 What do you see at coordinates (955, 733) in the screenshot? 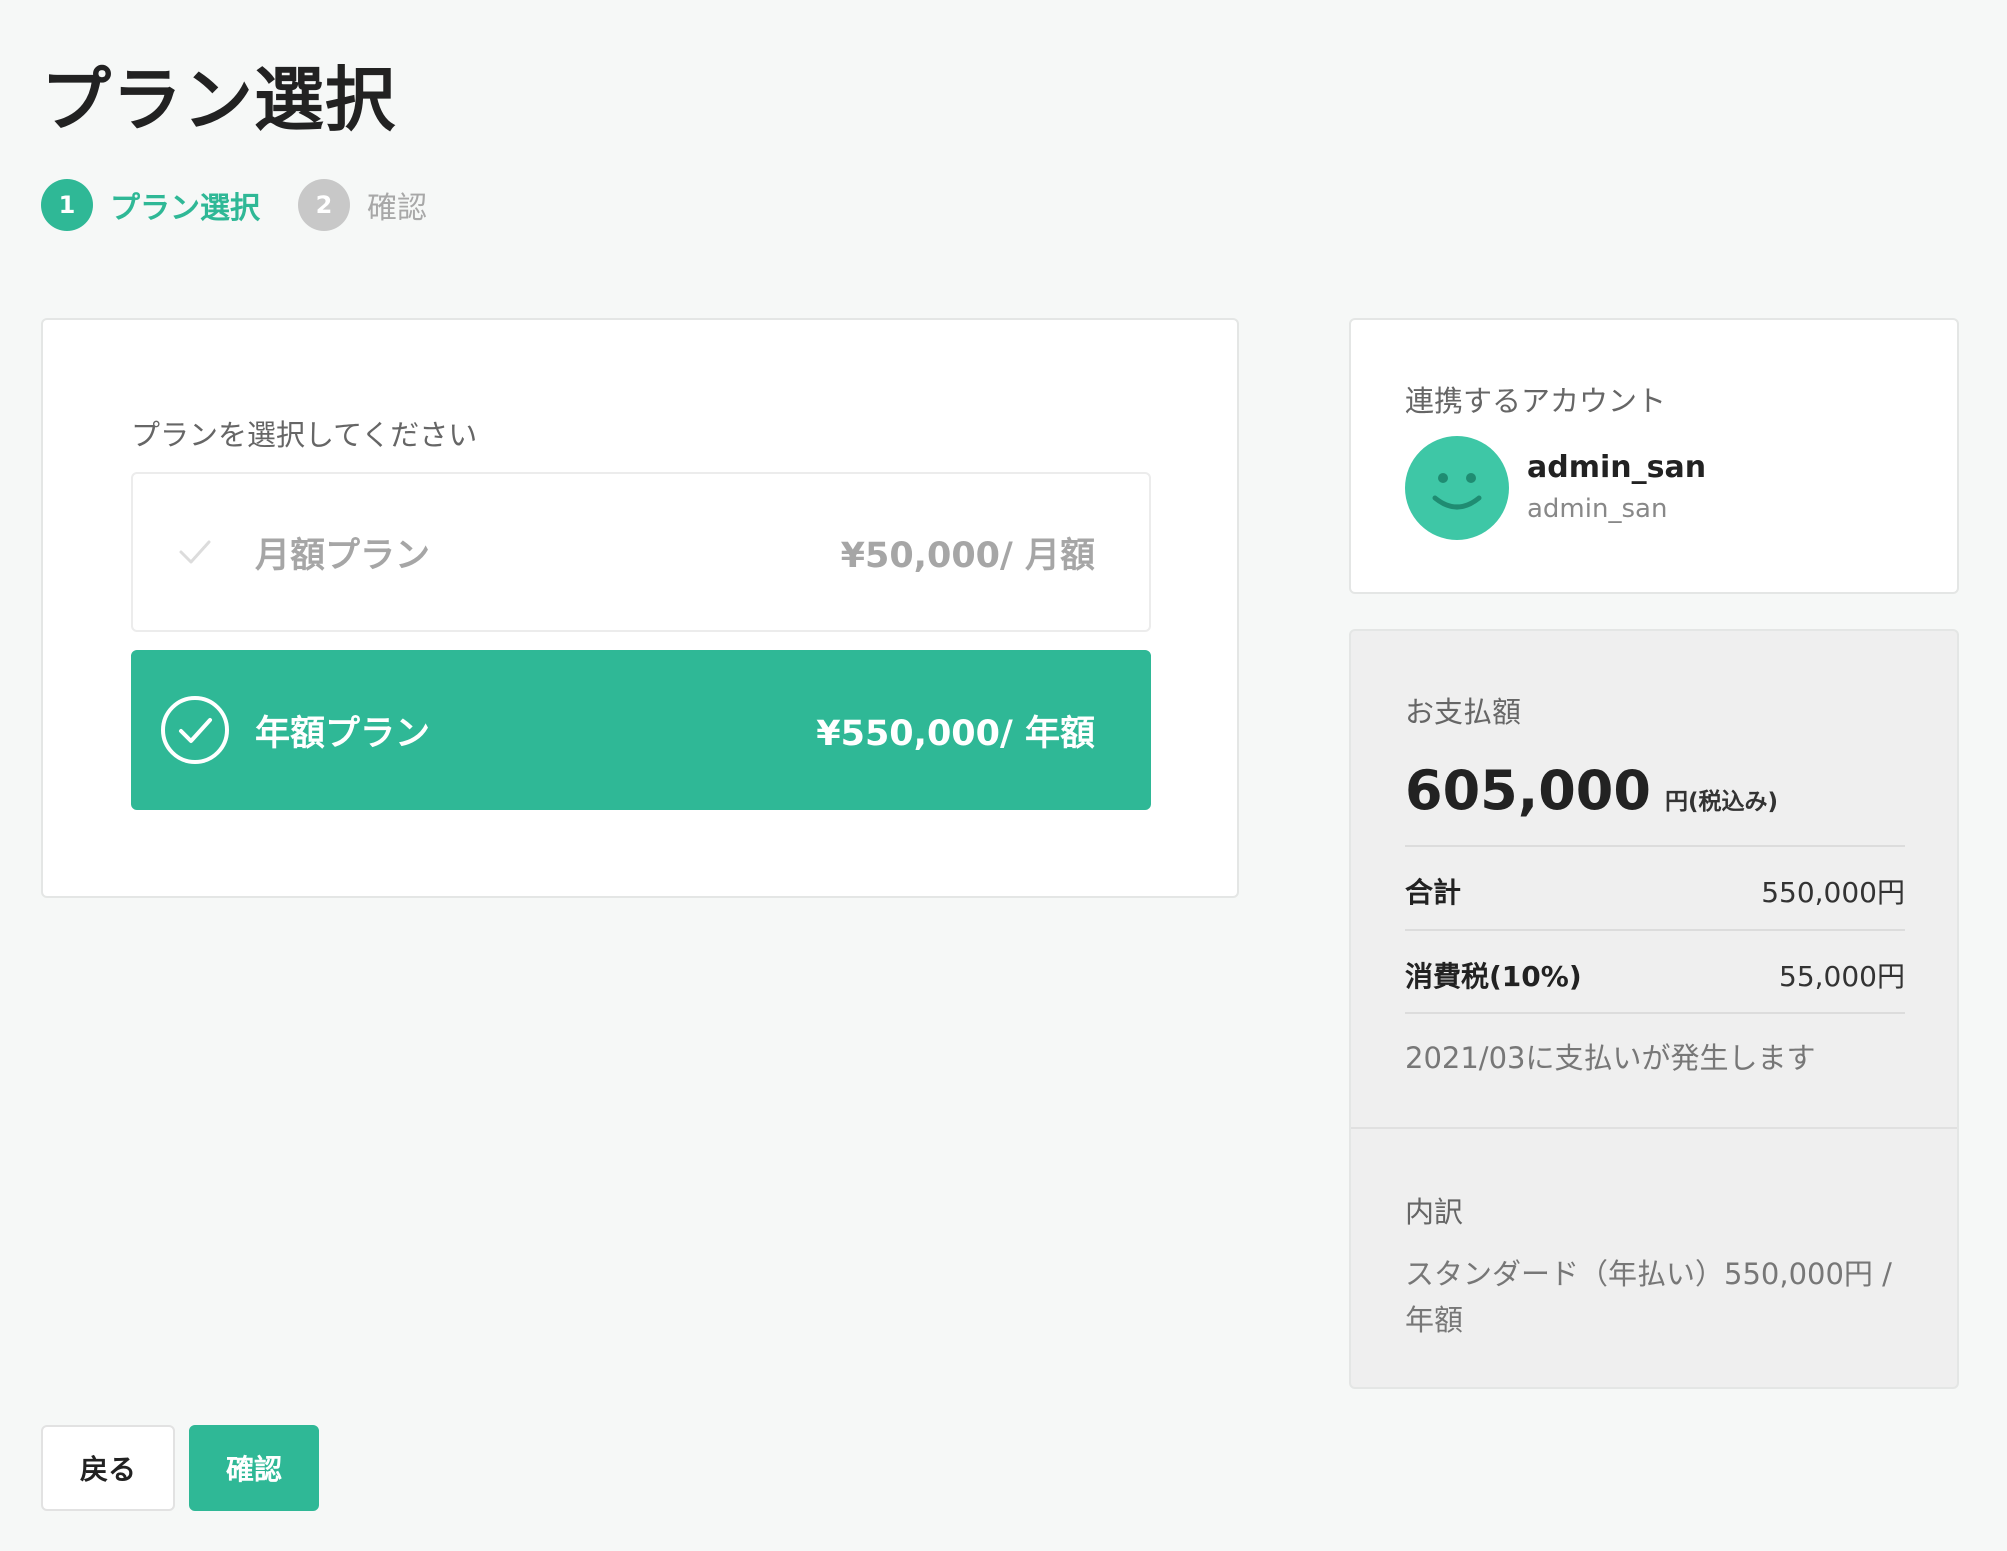
I see `plan-price: ¥550,000/ 年額` at bounding box center [955, 733].